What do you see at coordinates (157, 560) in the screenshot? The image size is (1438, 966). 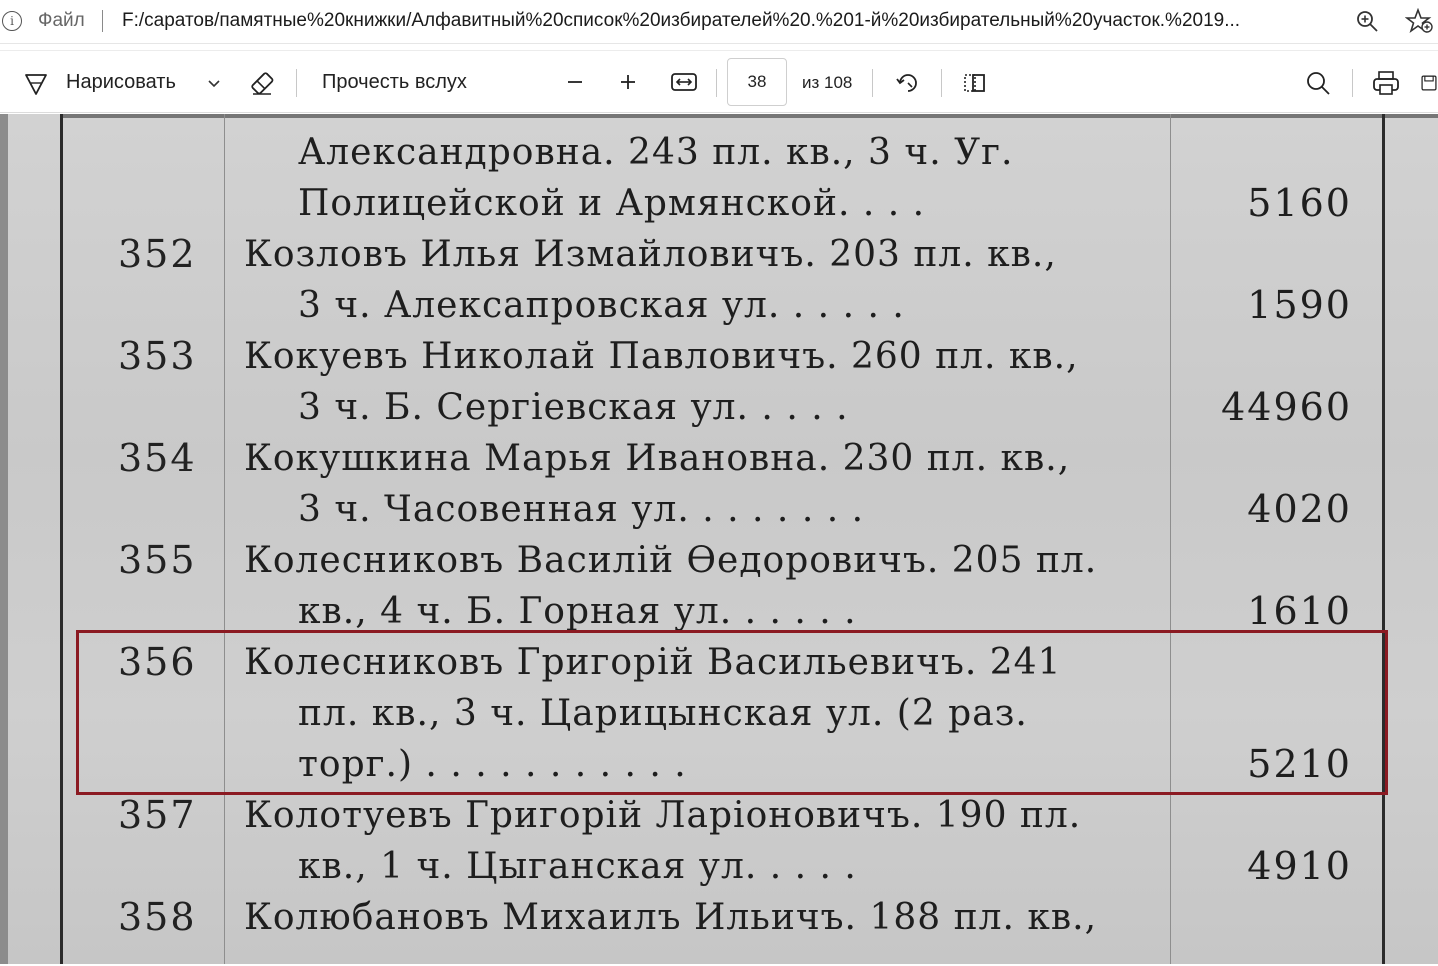 I see `entry-number: 355` at bounding box center [157, 560].